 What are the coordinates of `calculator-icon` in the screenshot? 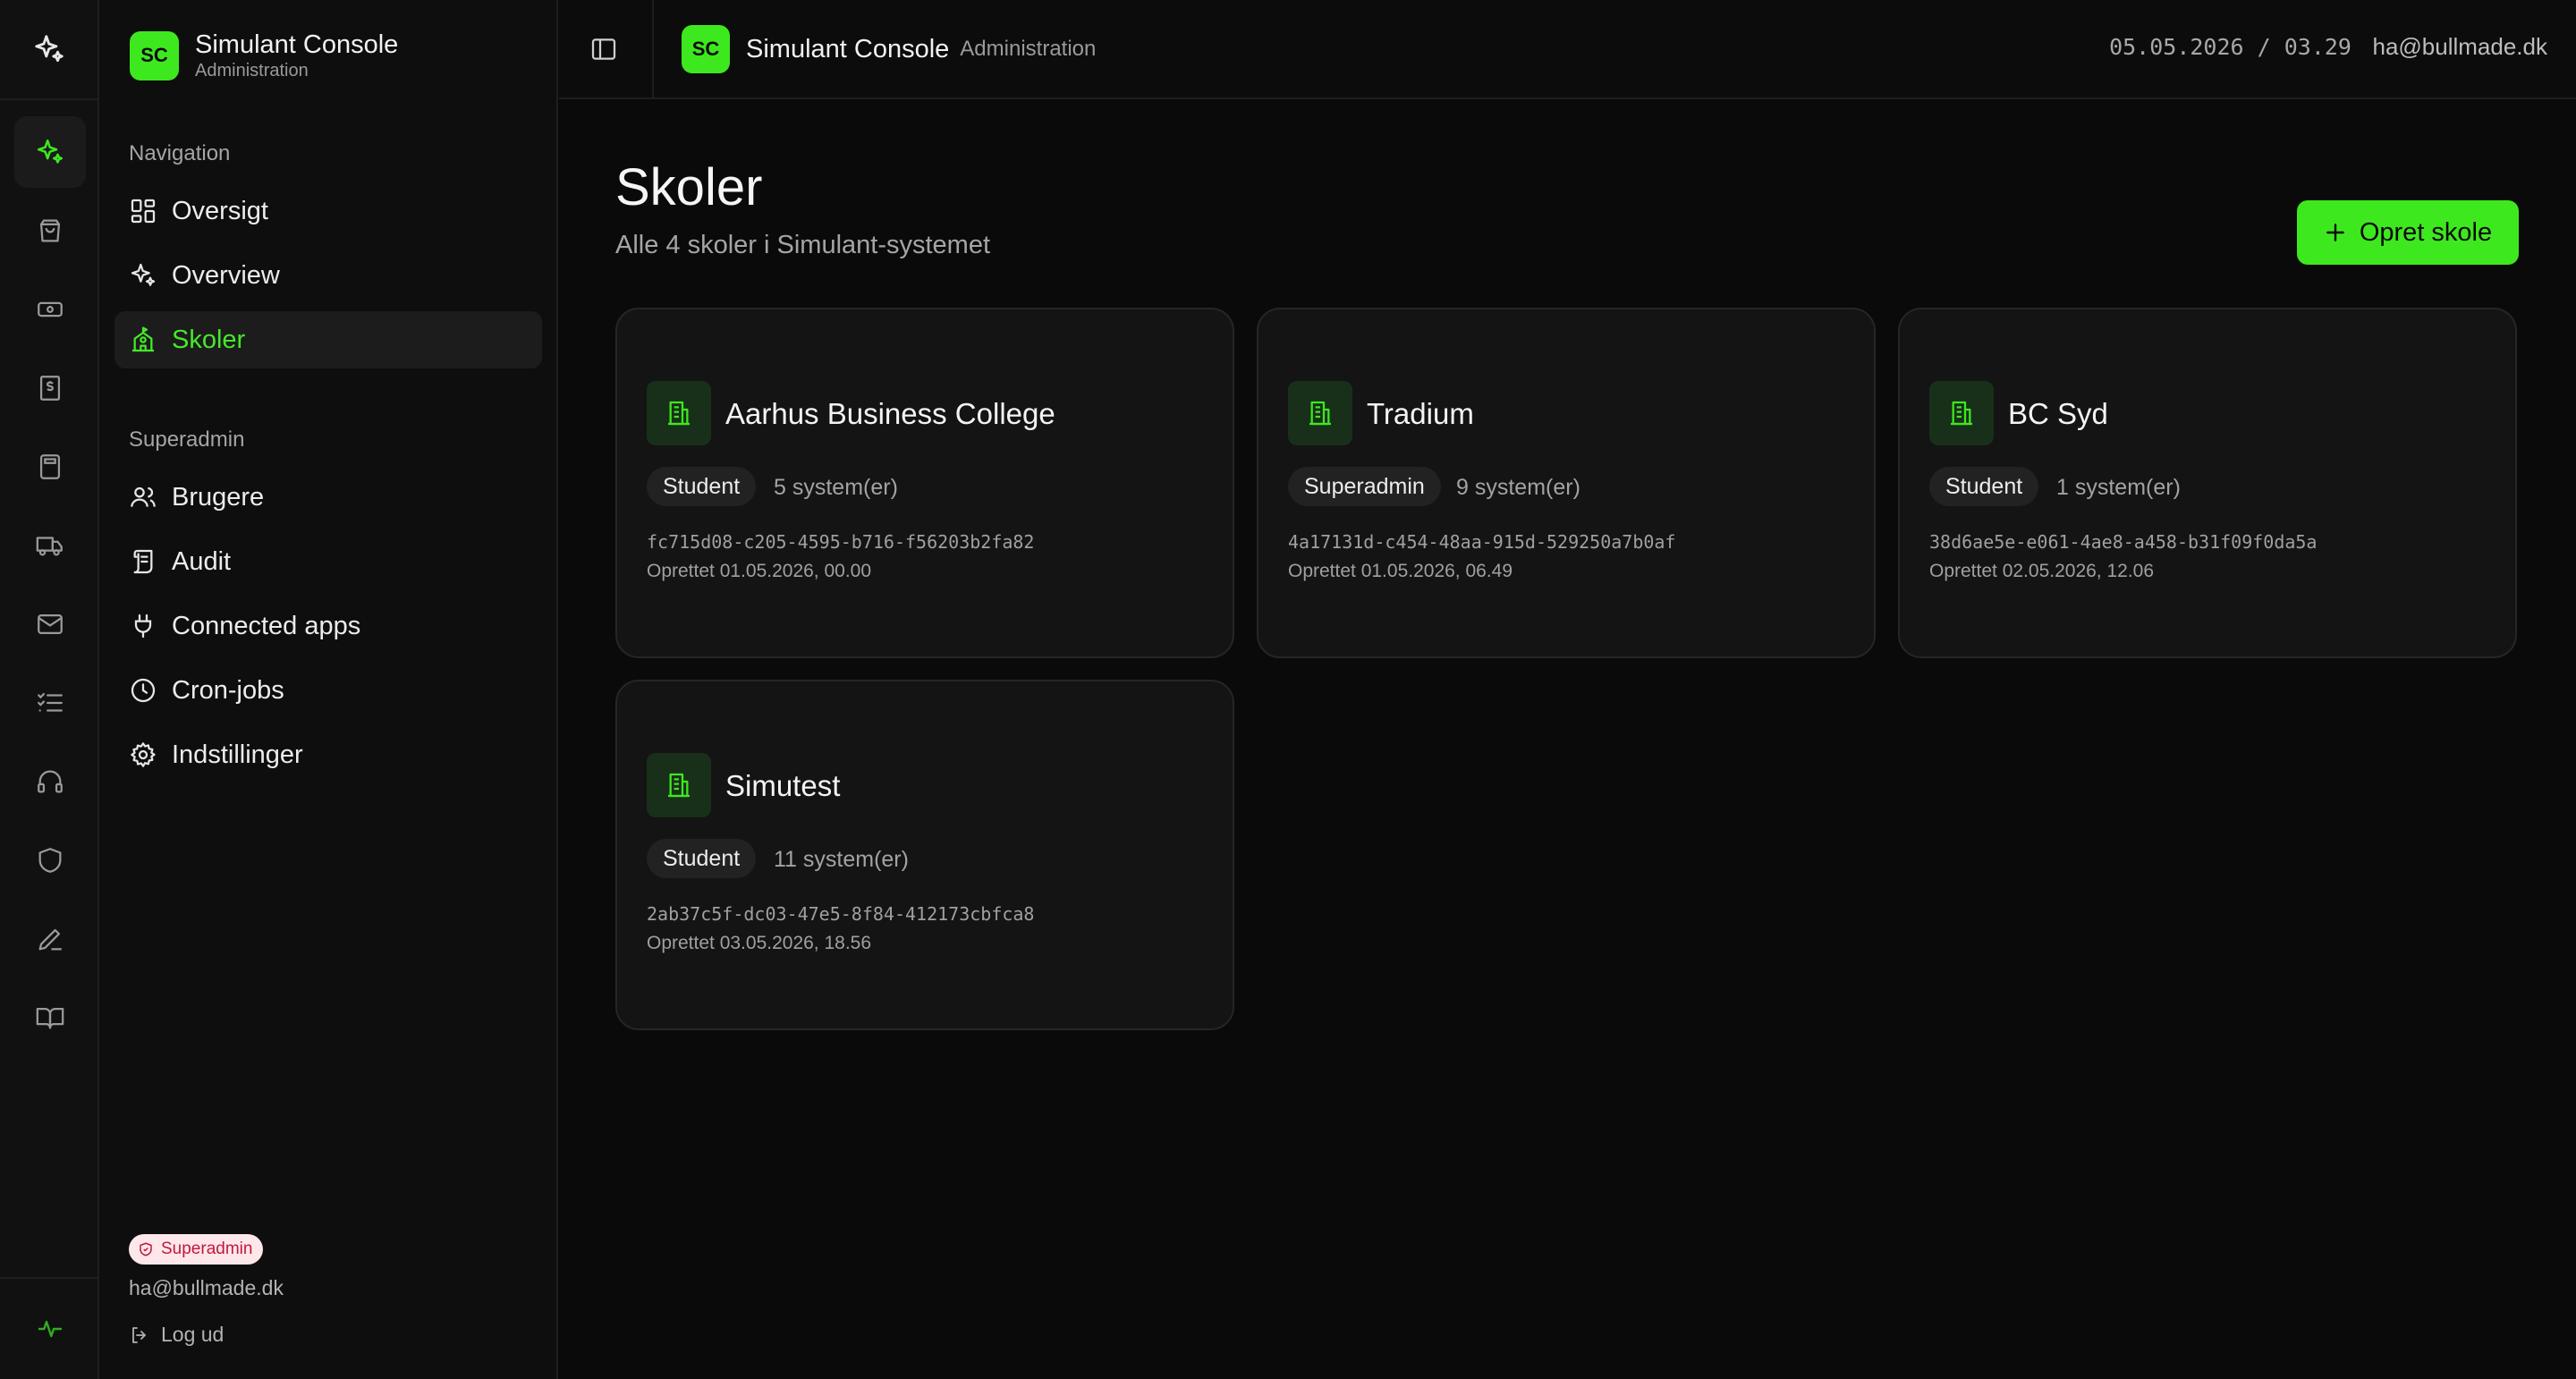 It's located at (50, 466).